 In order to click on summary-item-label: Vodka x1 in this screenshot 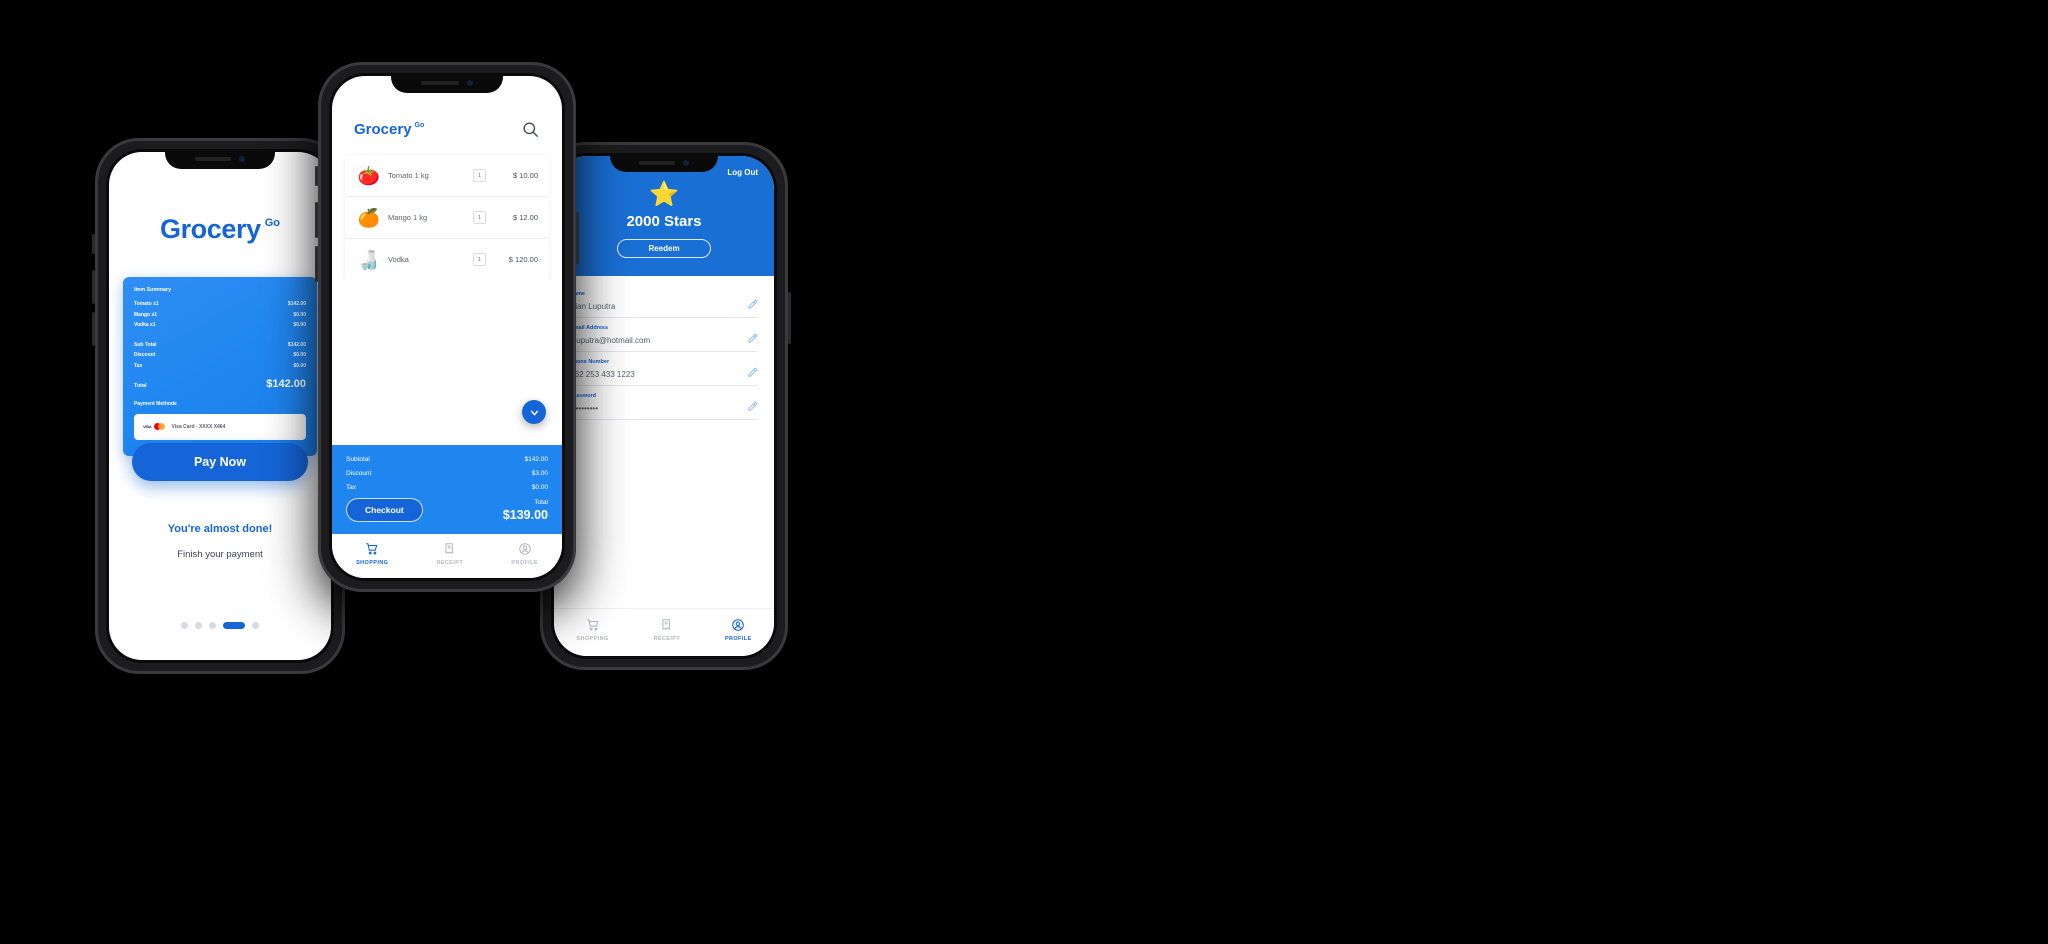, I will do `click(145, 325)`.